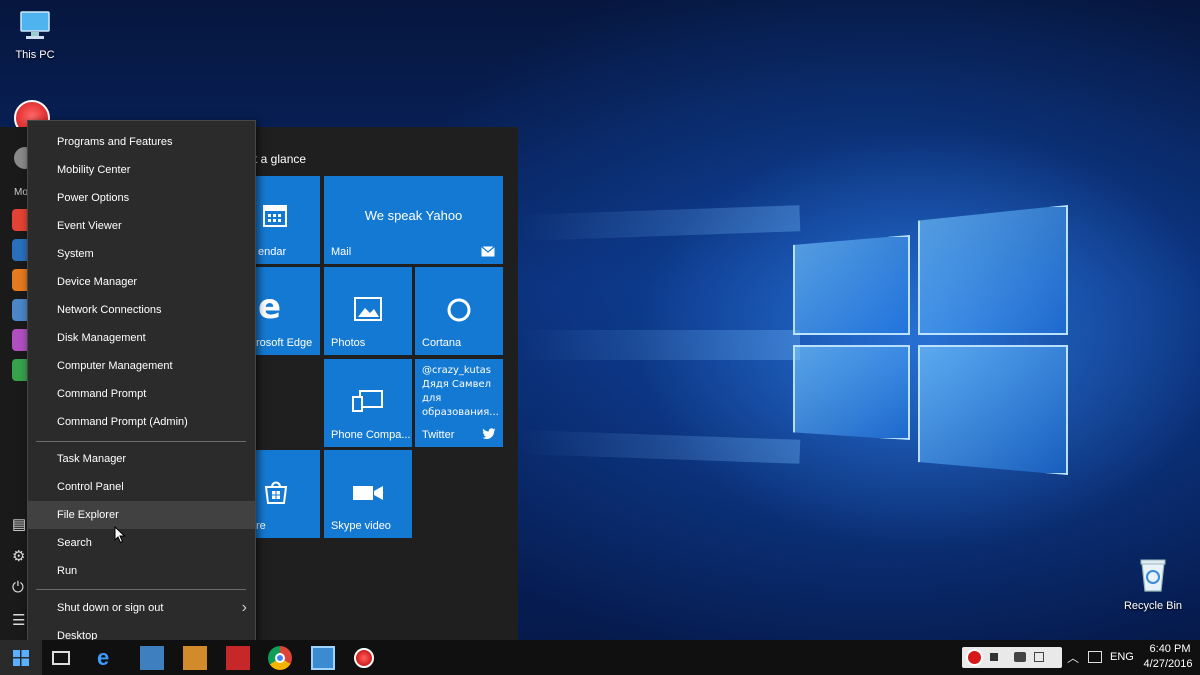 This screenshot has width=1200, height=675. I want to click on all-apps-icon: ☰, so click(18, 620).